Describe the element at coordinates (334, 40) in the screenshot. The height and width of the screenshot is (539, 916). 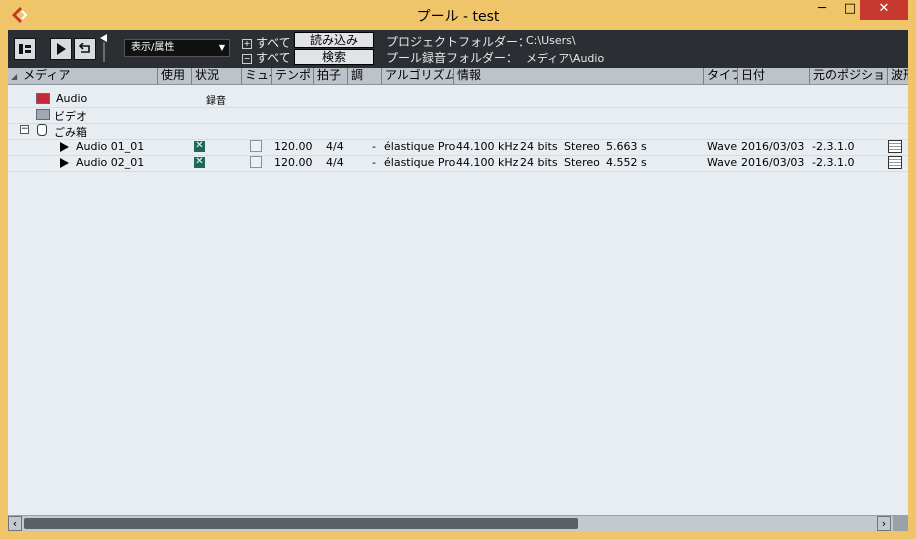
I see `import-button: 読み込み` at that location.